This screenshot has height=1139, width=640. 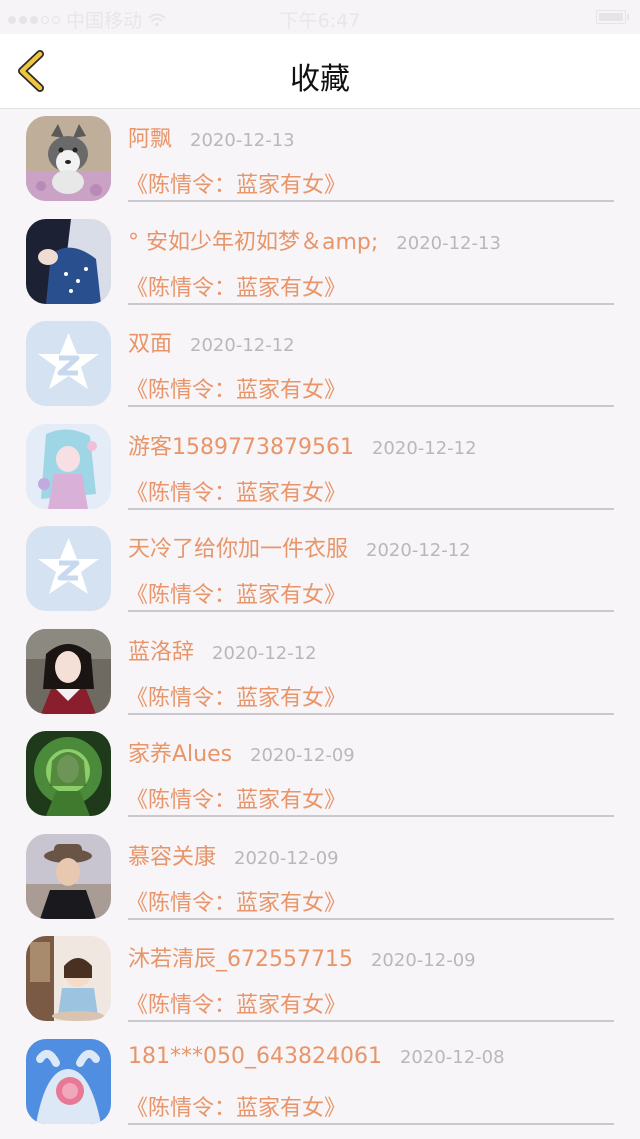 I want to click on username: 游客1589773879561, so click(x=241, y=447).